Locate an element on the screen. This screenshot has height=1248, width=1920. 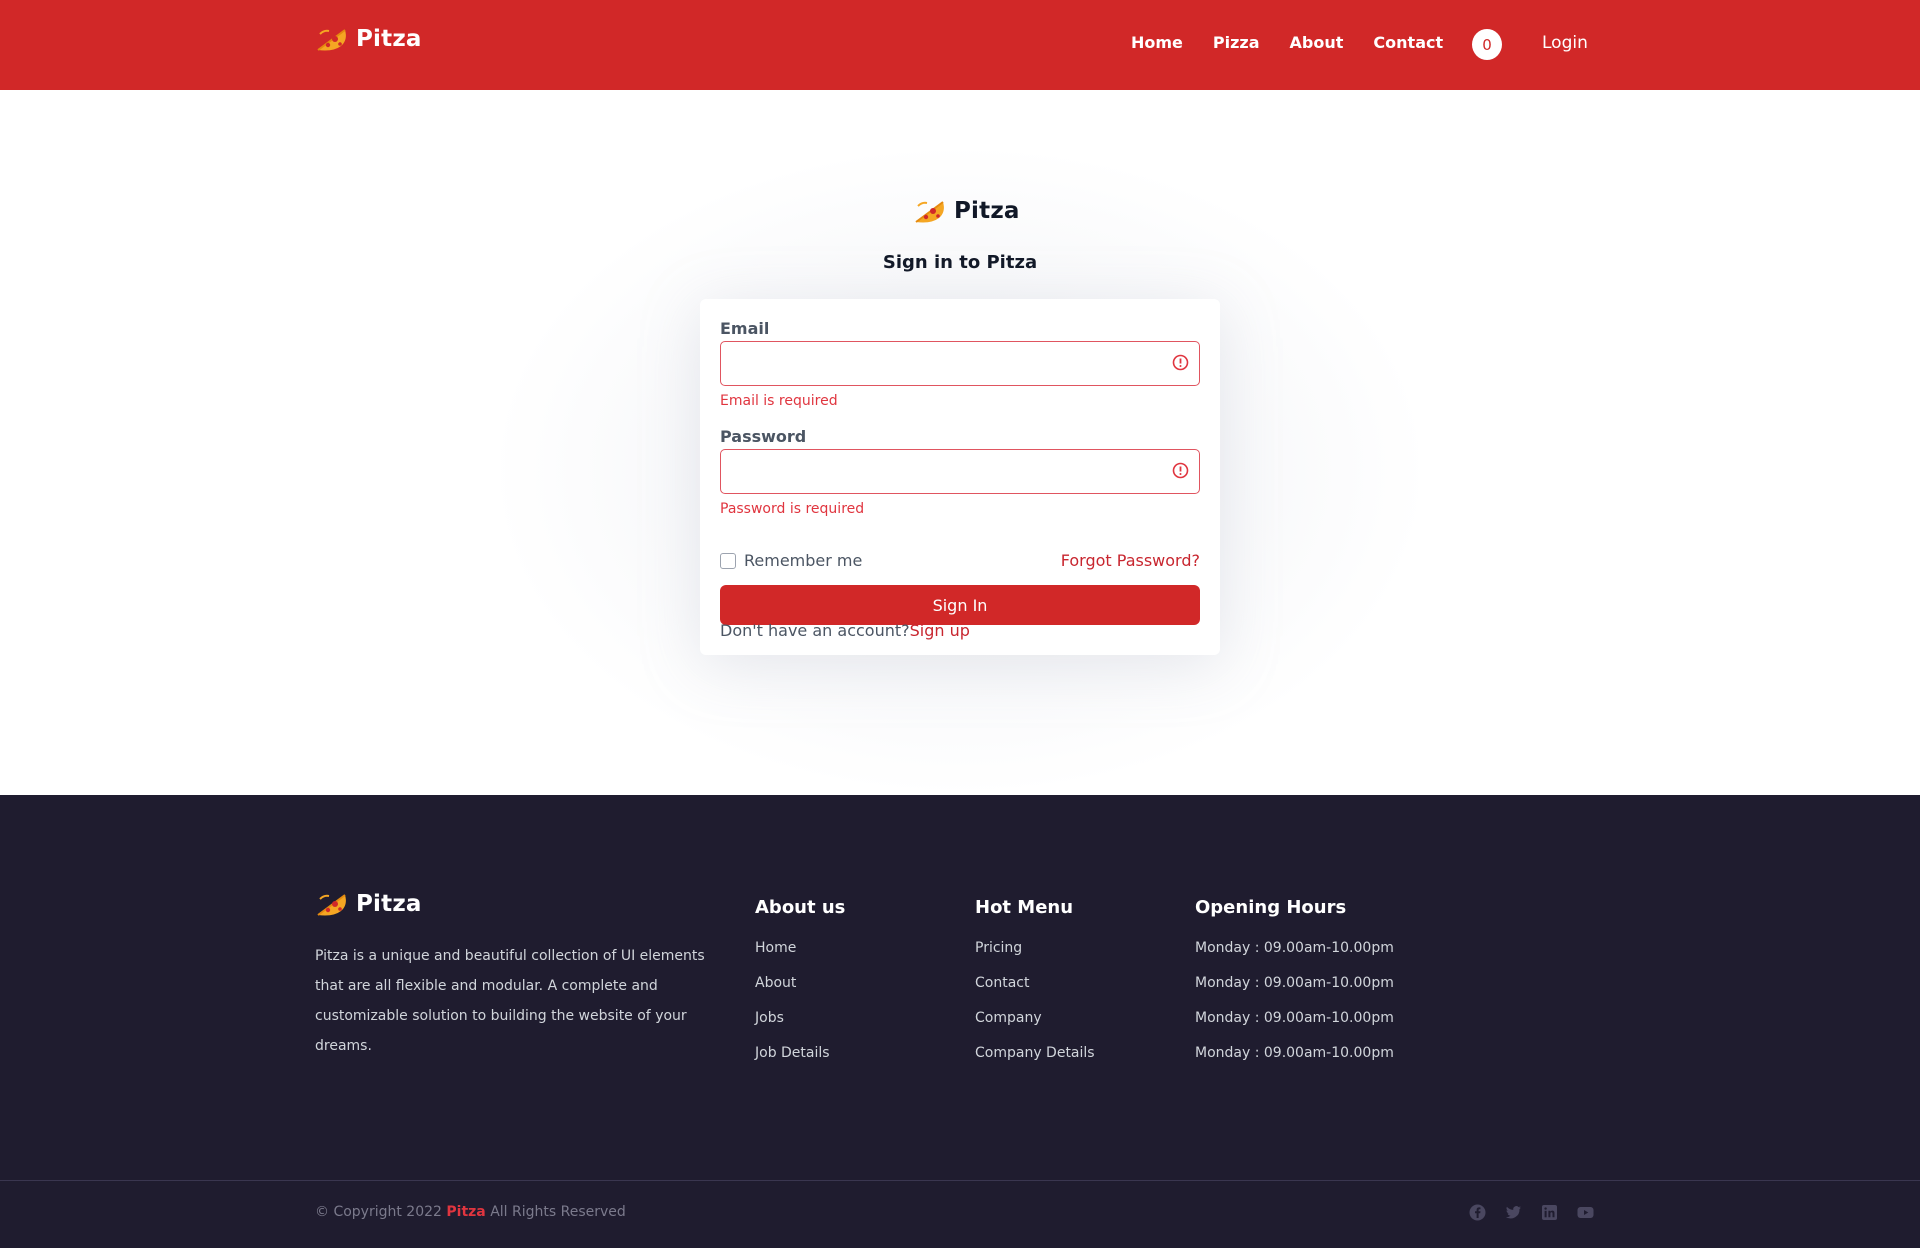
copyright-suffix: All Rights Reserved is located at coordinates (558, 1212).